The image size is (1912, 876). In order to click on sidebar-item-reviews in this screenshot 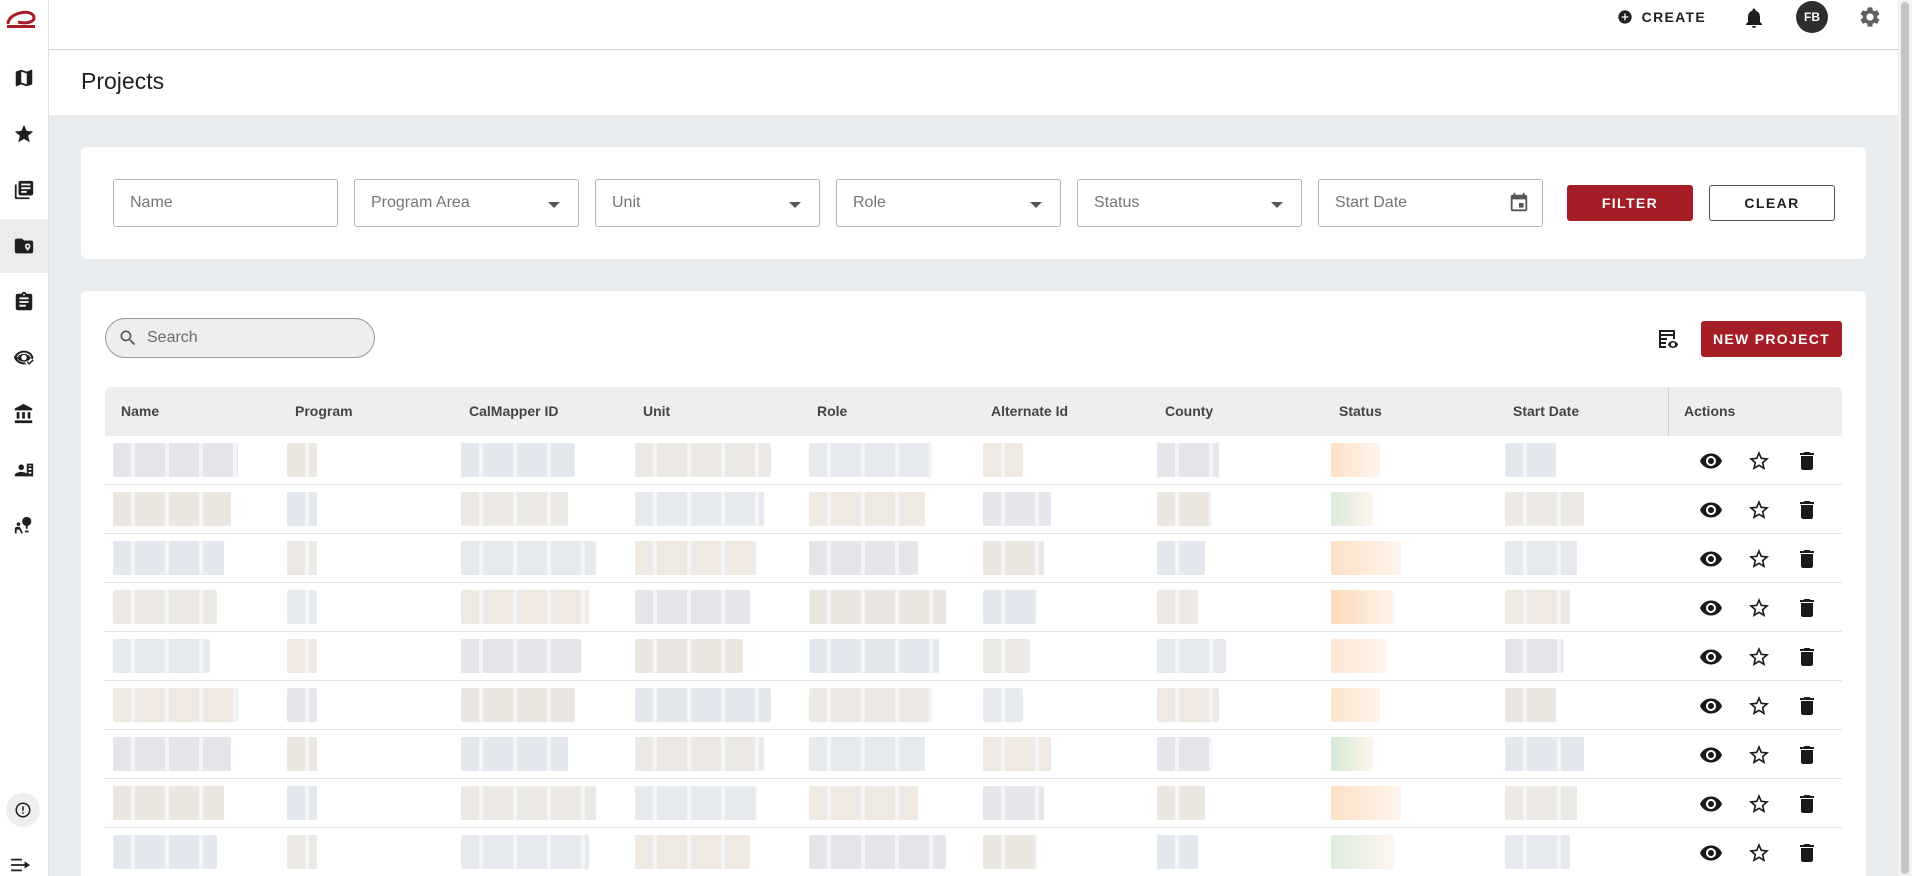, I will do `click(24, 358)`.